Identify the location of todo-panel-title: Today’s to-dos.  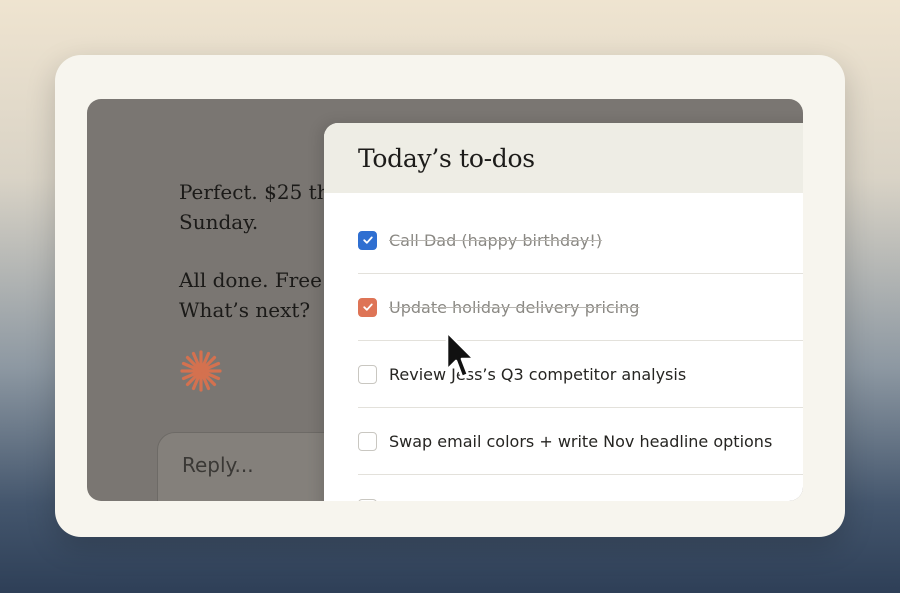
(446, 158).